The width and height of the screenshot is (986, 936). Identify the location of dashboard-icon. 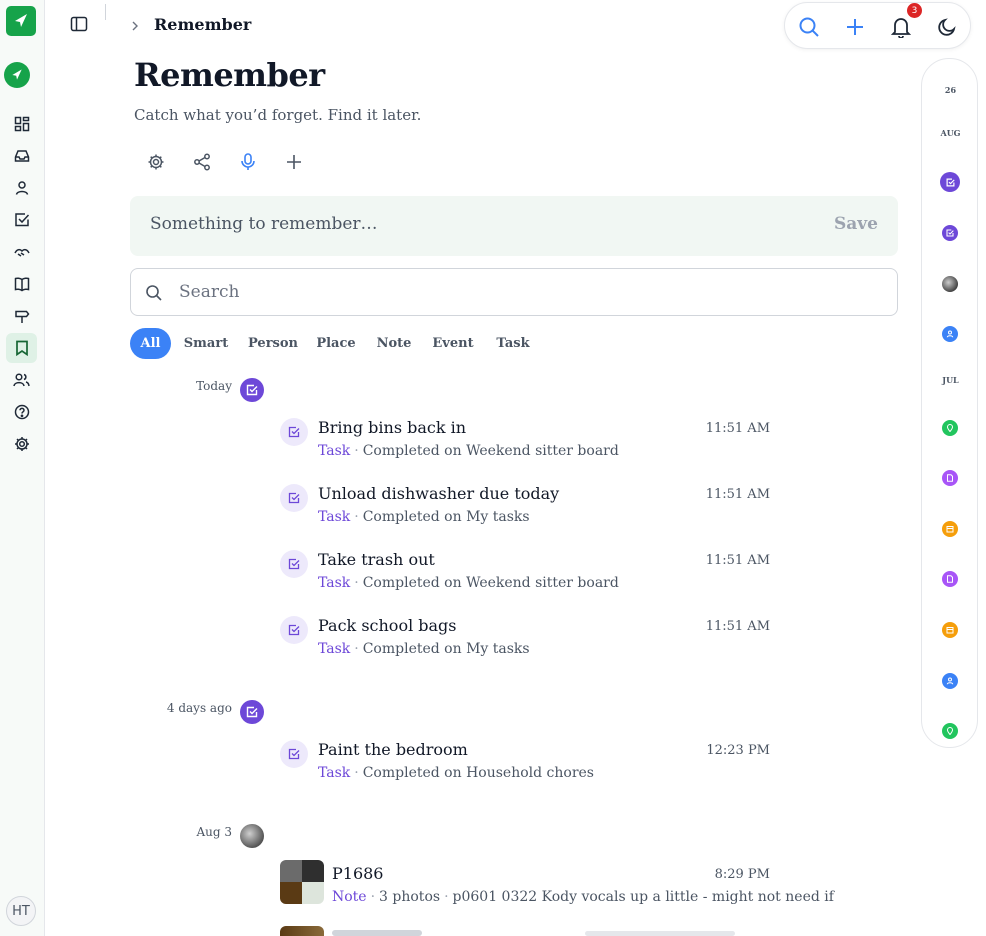
(21, 124).